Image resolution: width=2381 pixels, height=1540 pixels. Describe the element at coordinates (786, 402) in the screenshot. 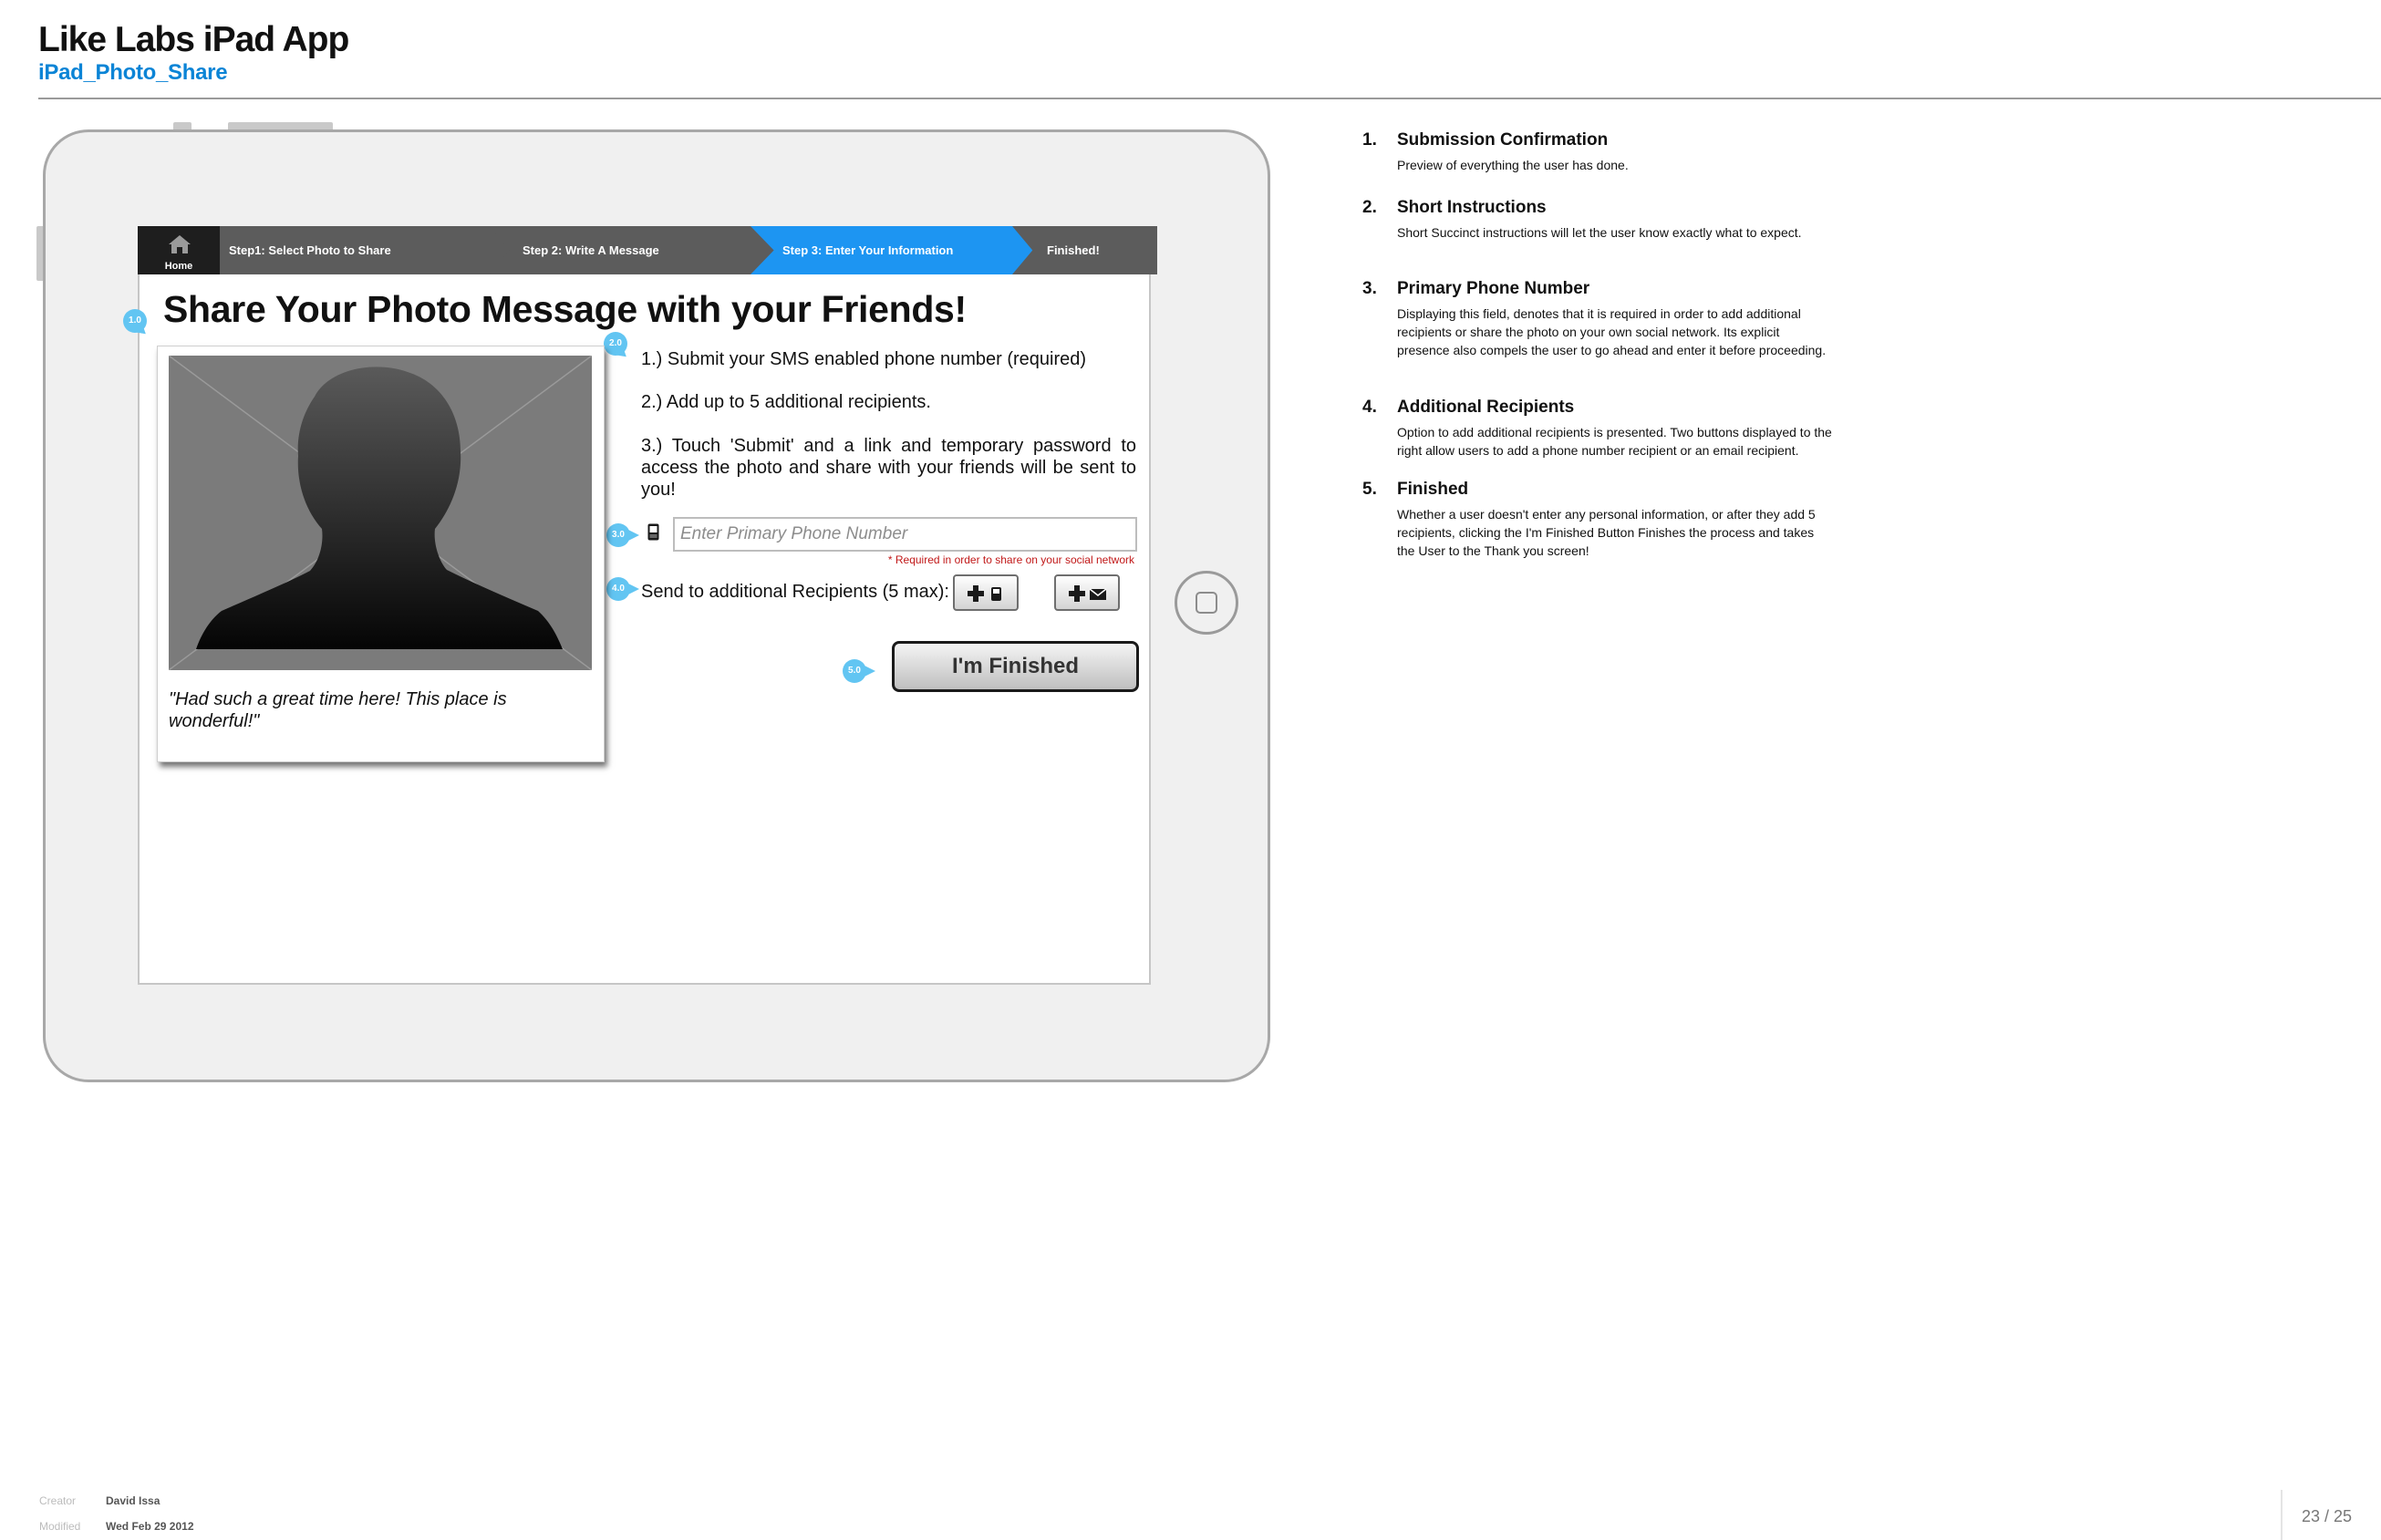

I see `instruction-step-2: 2.) Add up to 5 additional recipients.` at that location.